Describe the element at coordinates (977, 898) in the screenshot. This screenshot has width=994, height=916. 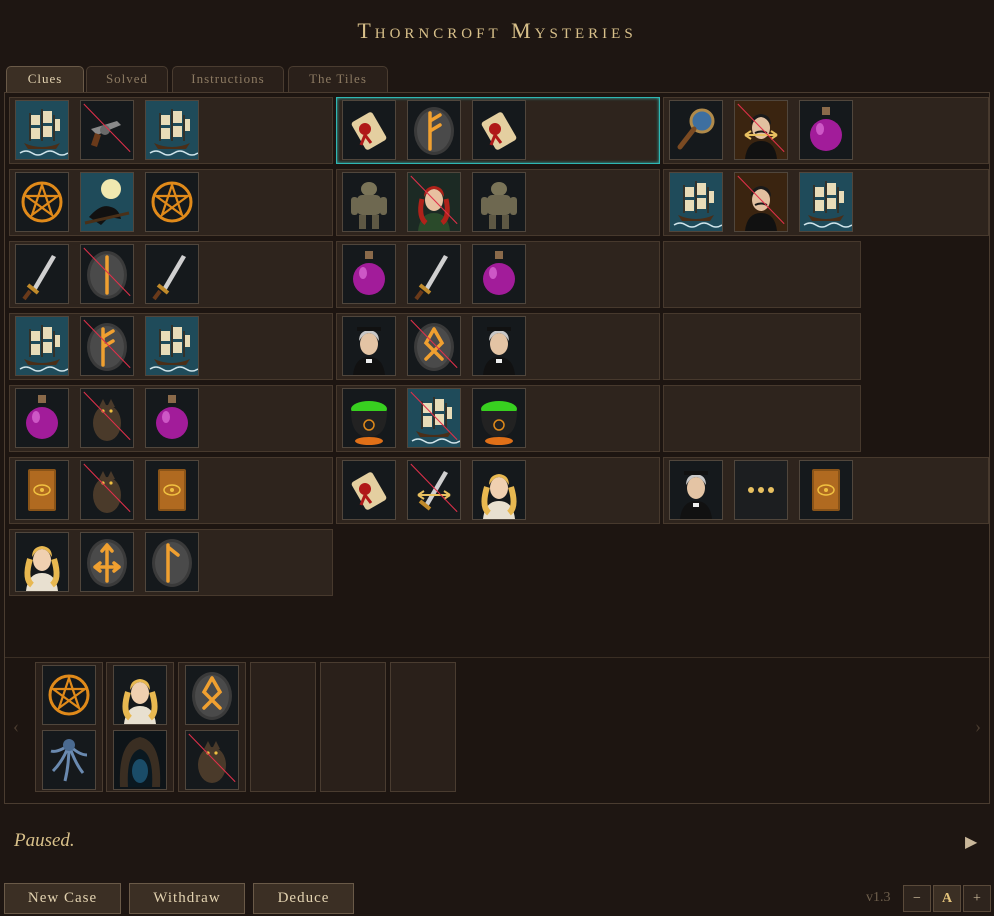
I see `zoom-in-button: +` at that location.